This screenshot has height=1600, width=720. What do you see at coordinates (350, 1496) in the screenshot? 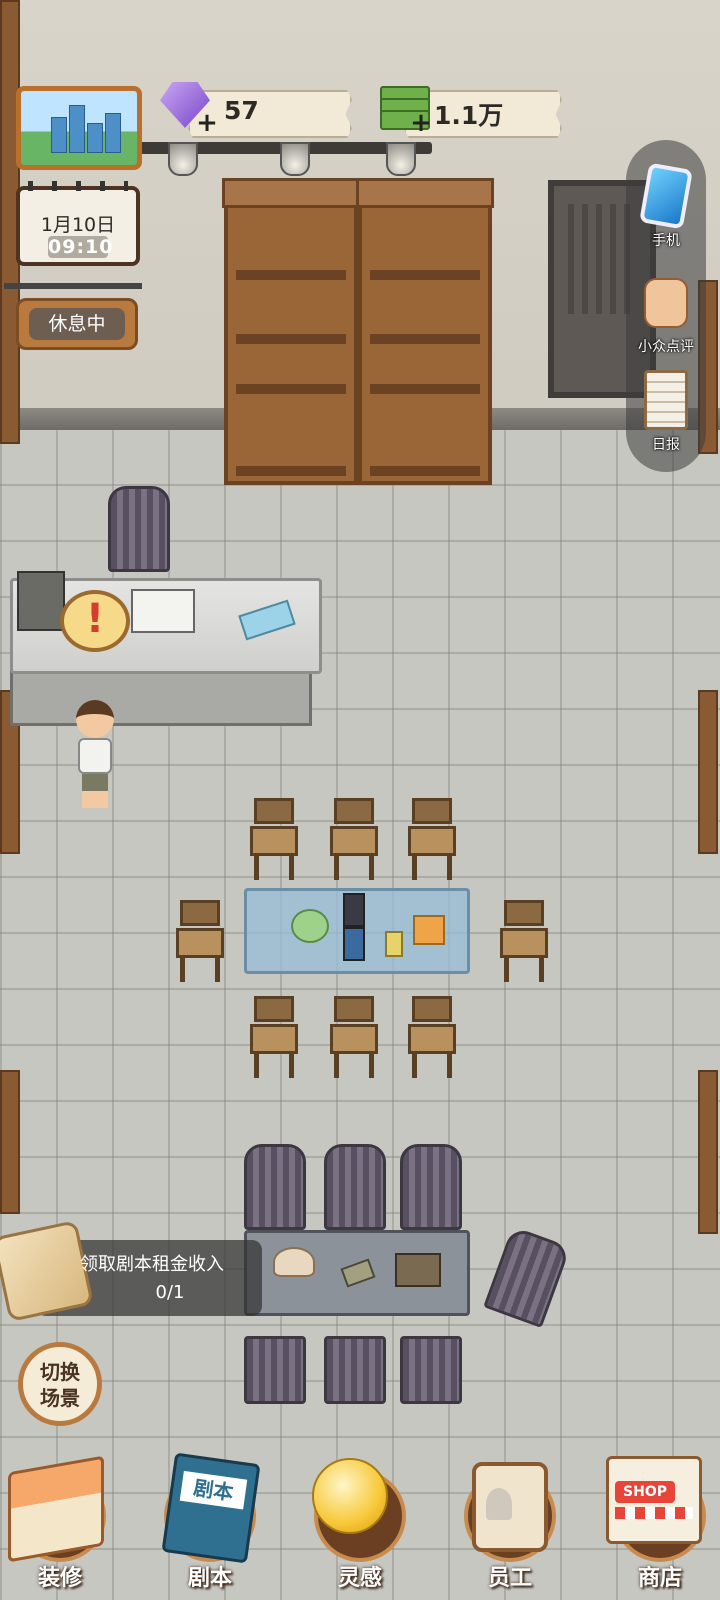
I see `lightbulb-icon` at bounding box center [350, 1496].